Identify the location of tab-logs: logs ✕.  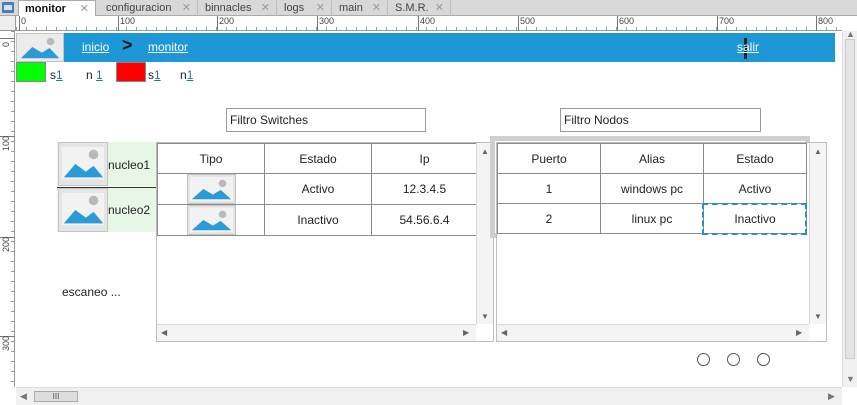
(305, 8).